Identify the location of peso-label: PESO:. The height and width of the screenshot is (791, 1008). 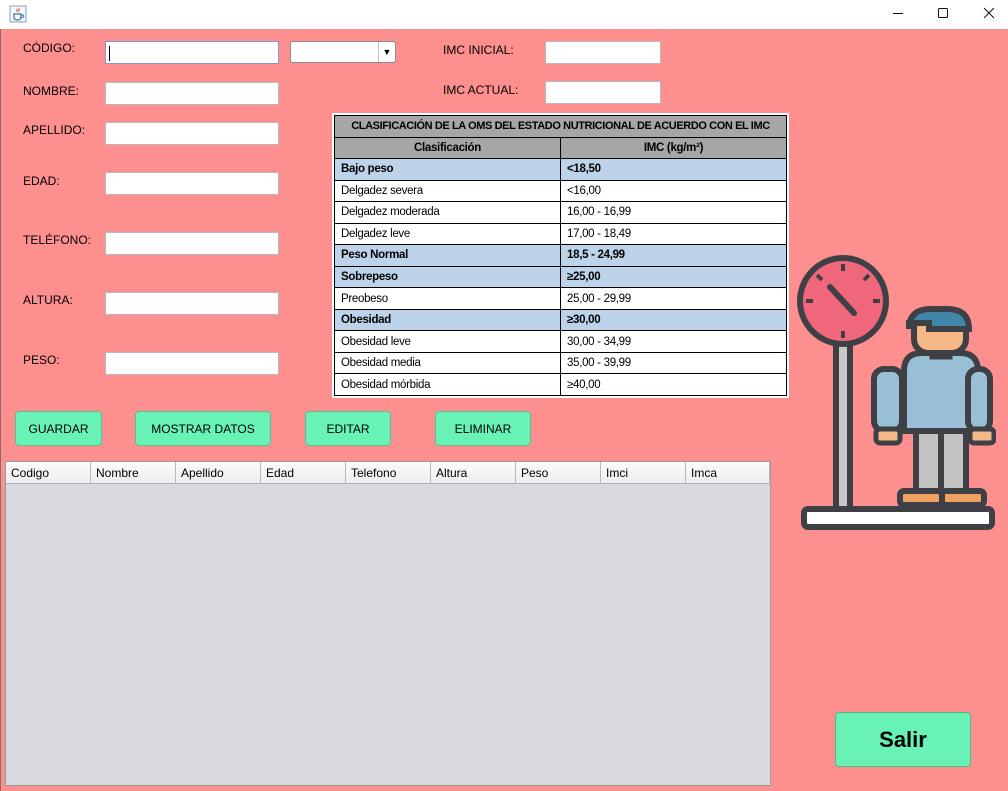
(41, 360).